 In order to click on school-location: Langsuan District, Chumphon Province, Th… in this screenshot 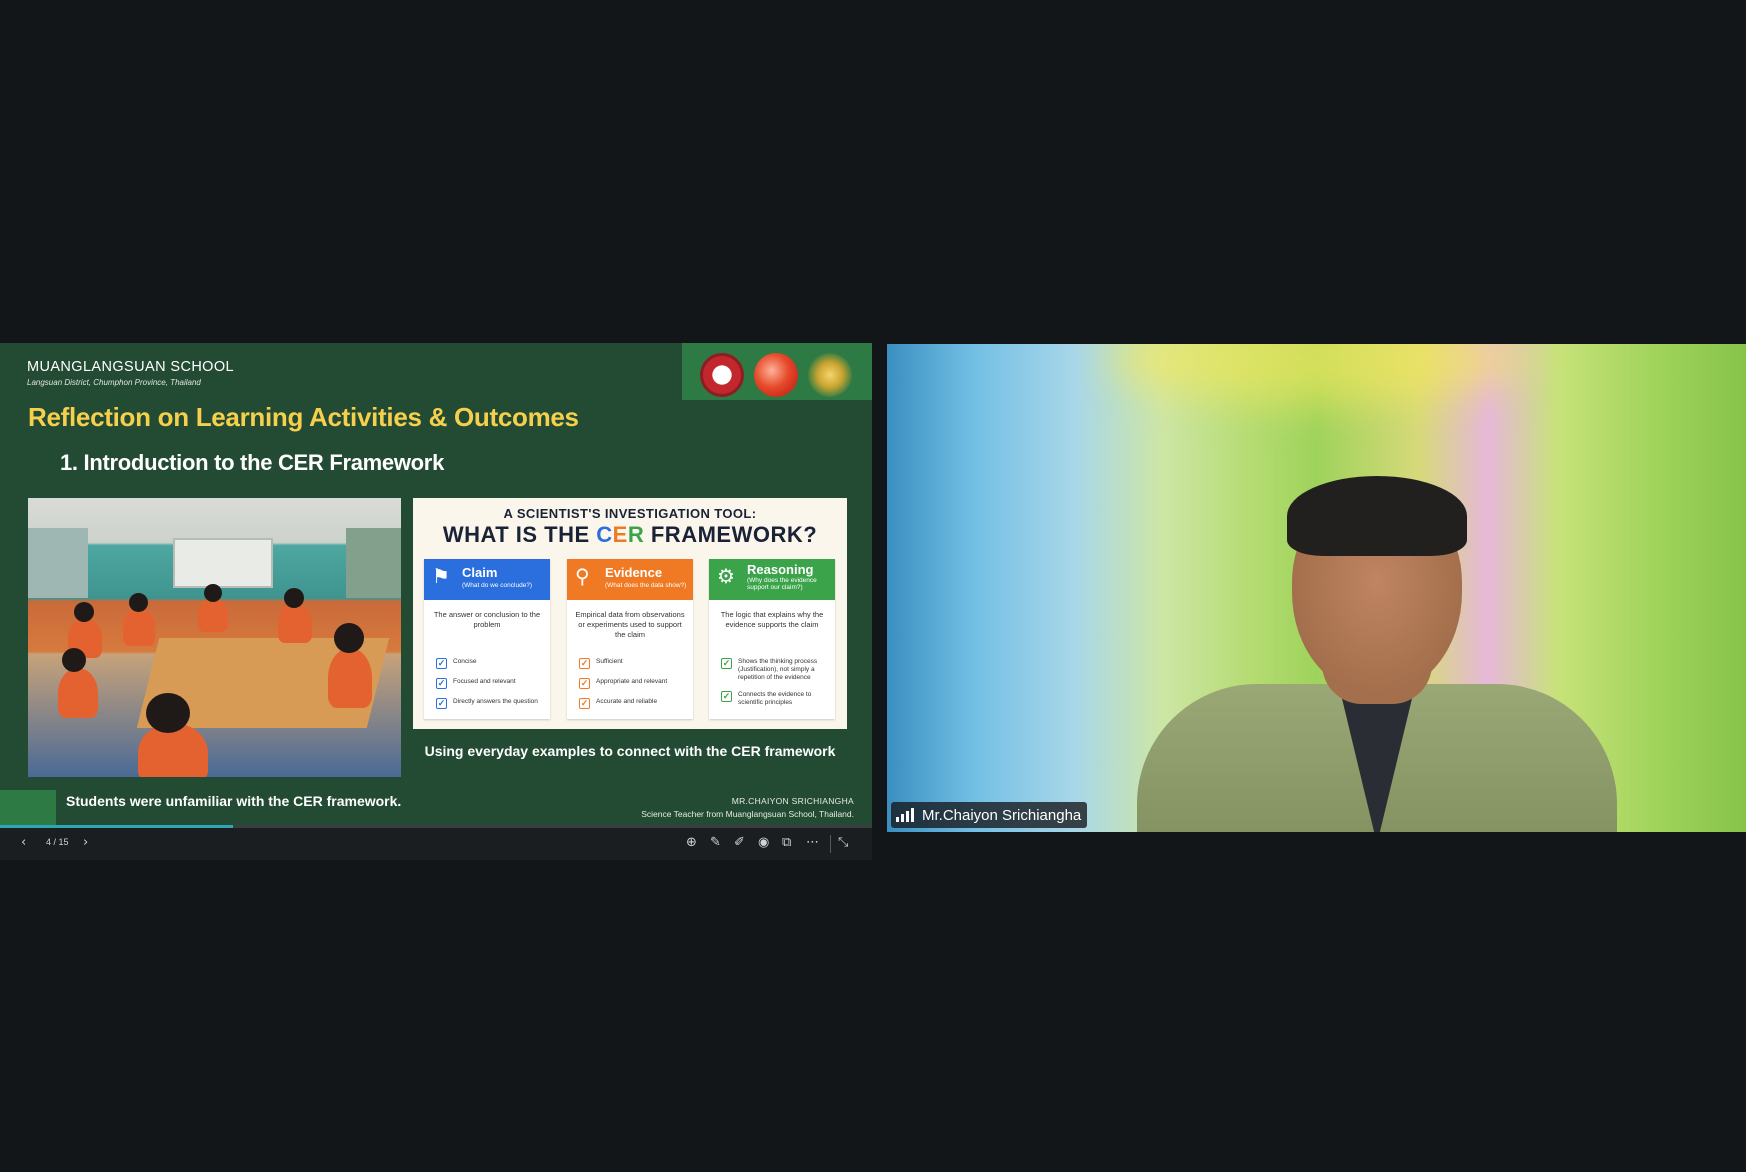, I will do `click(114, 382)`.